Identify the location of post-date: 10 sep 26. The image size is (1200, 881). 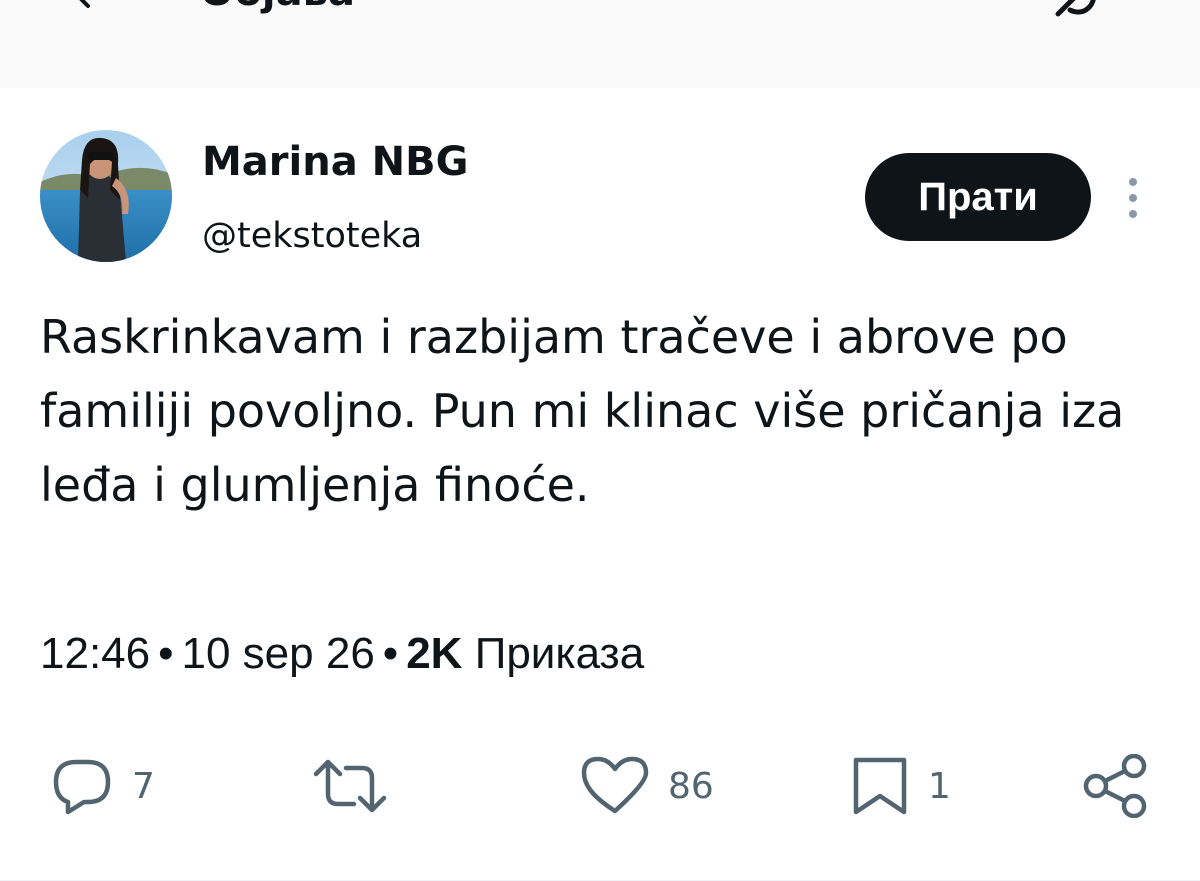
(278, 653).